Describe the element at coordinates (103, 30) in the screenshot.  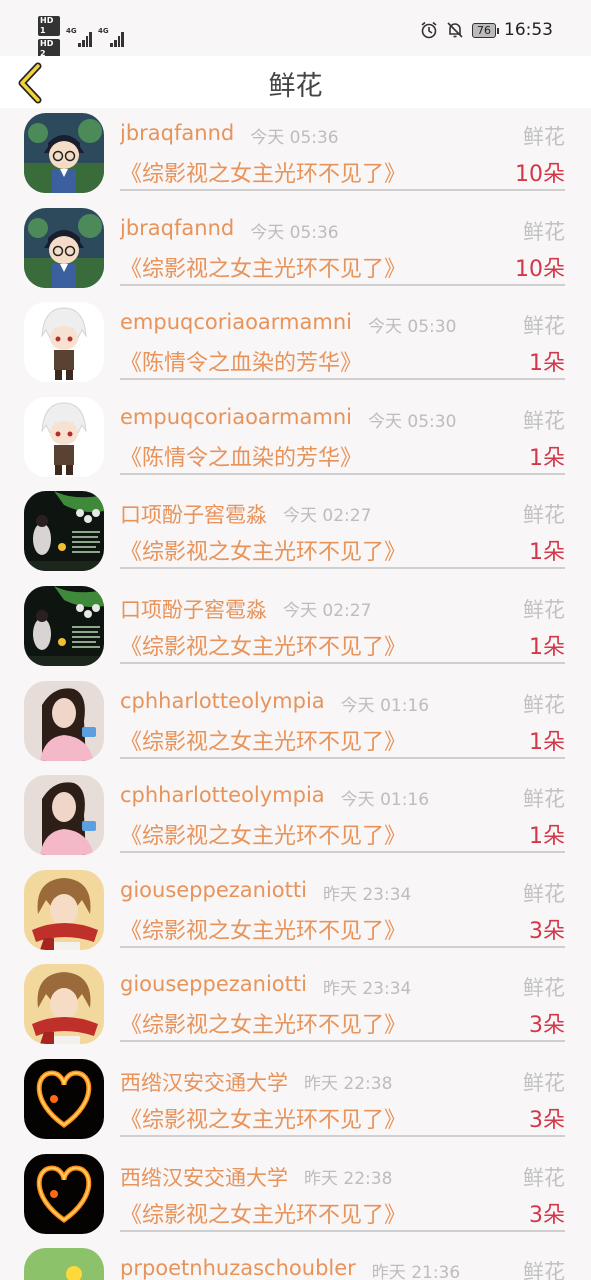
I see `network-type-2: 4G` at that location.